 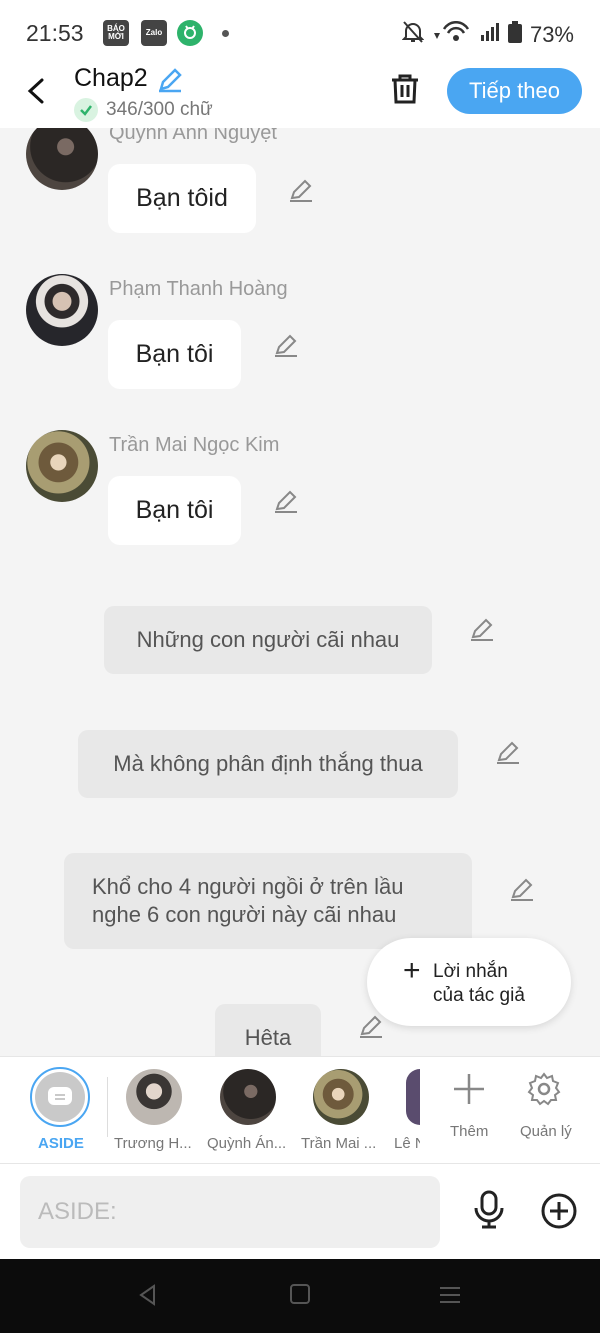 I want to click on green-app-icon, so click(x=190, y=33).